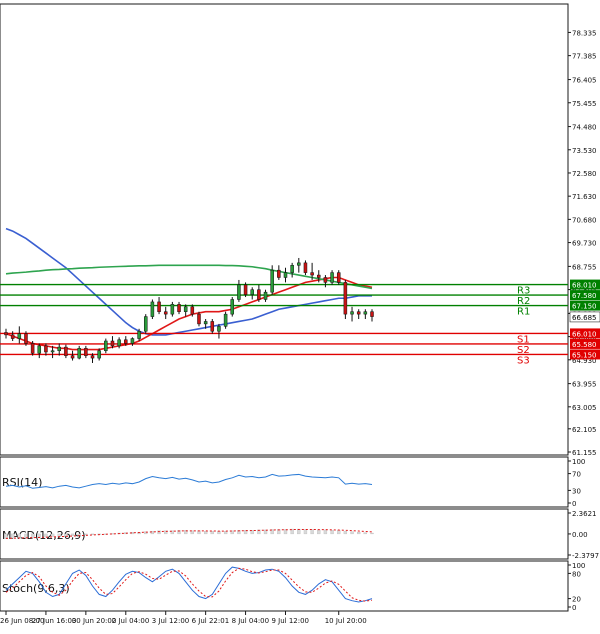 Image resolution: width=600 pixels, height=634 pixels. What do you see at coordinates (584, 334) in the screenshot?
I see `level-price-label: 66.010` at bounding box center [584, 334].